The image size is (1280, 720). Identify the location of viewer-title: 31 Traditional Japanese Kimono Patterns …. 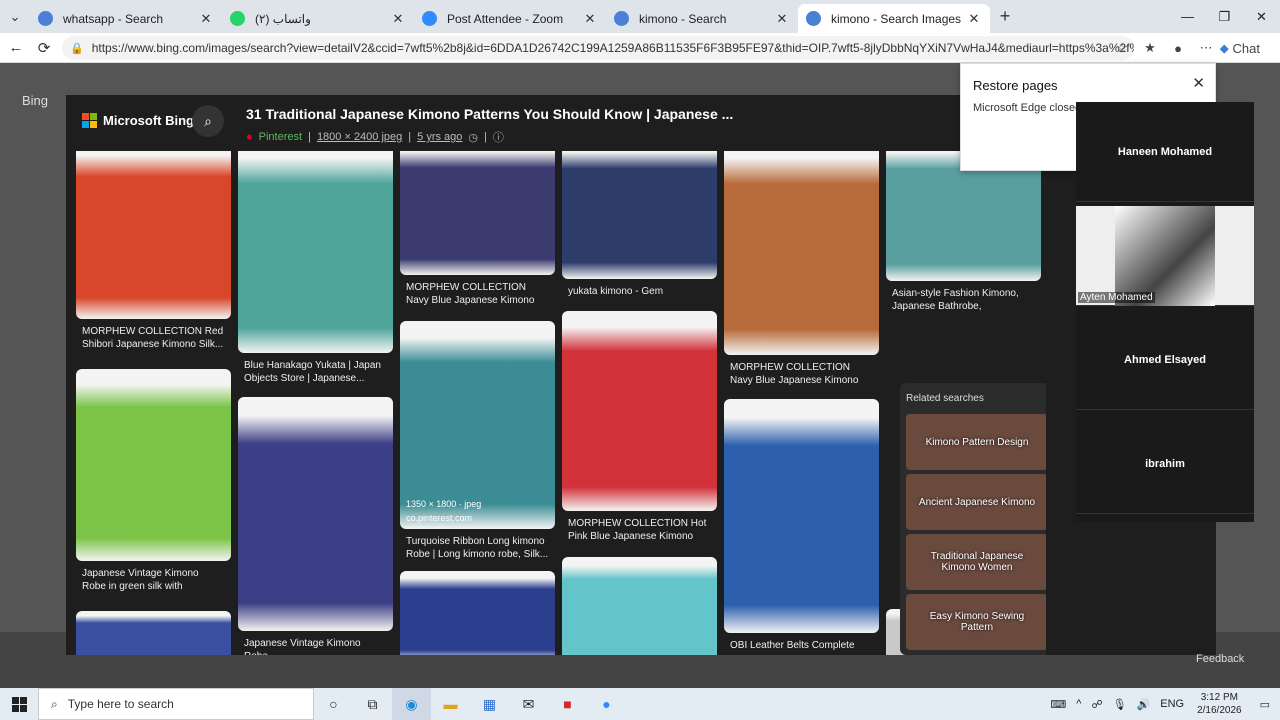
(489, 114).